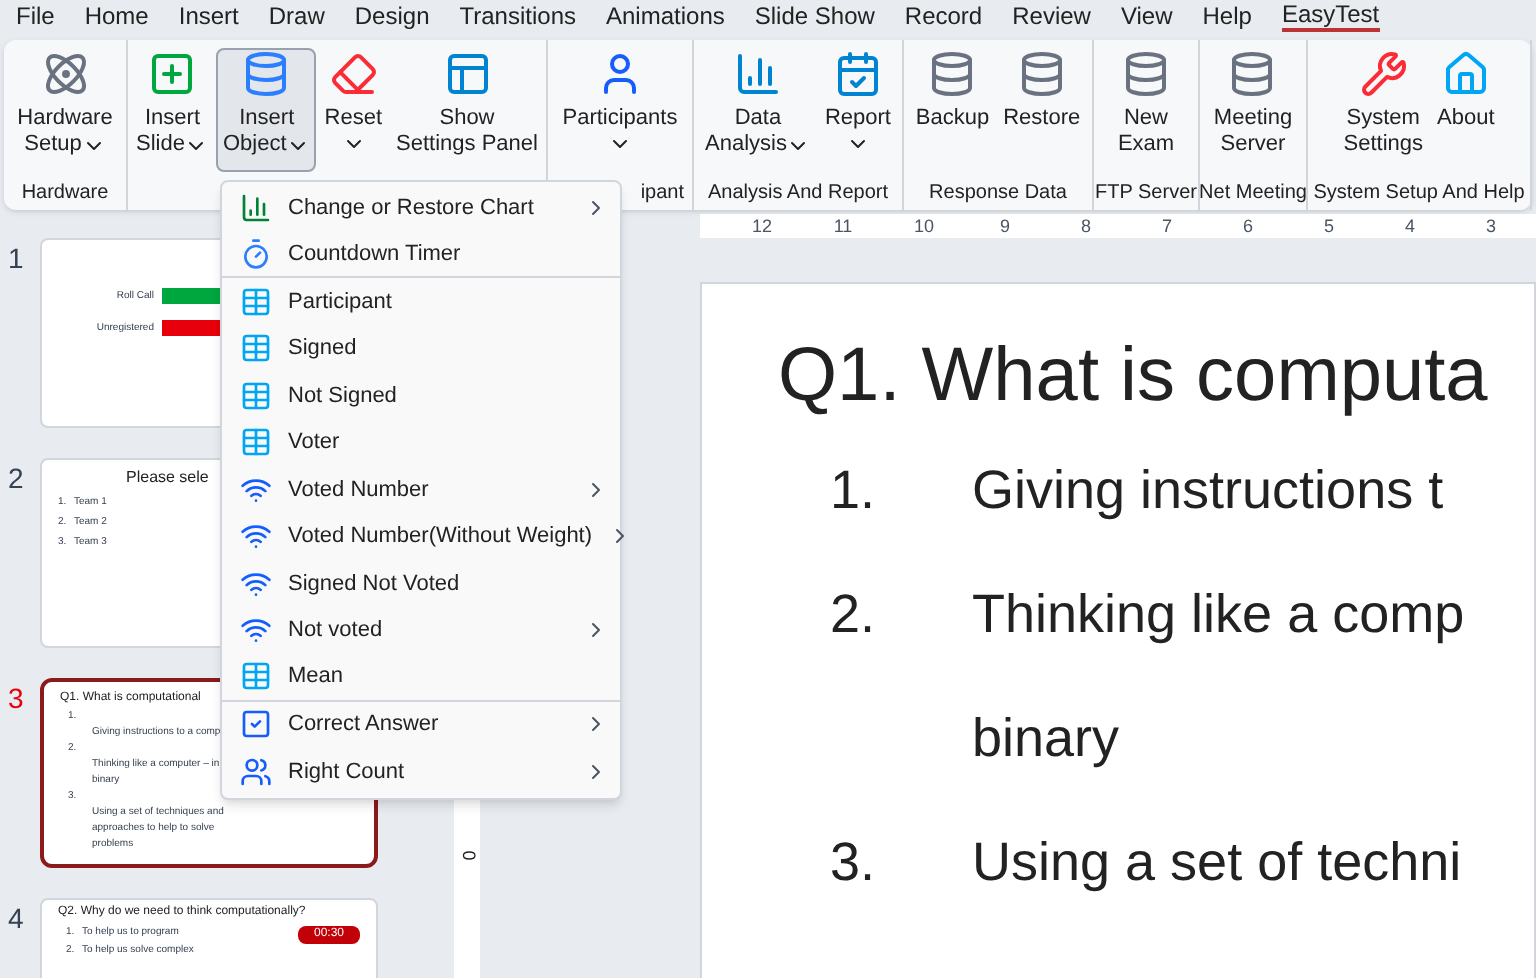 This screenshot has height=978, width=1536. What do you see at coordinates (998, 194) in the screenshot?
I see `group-label: Response Data` at bounding box center [998, 194].